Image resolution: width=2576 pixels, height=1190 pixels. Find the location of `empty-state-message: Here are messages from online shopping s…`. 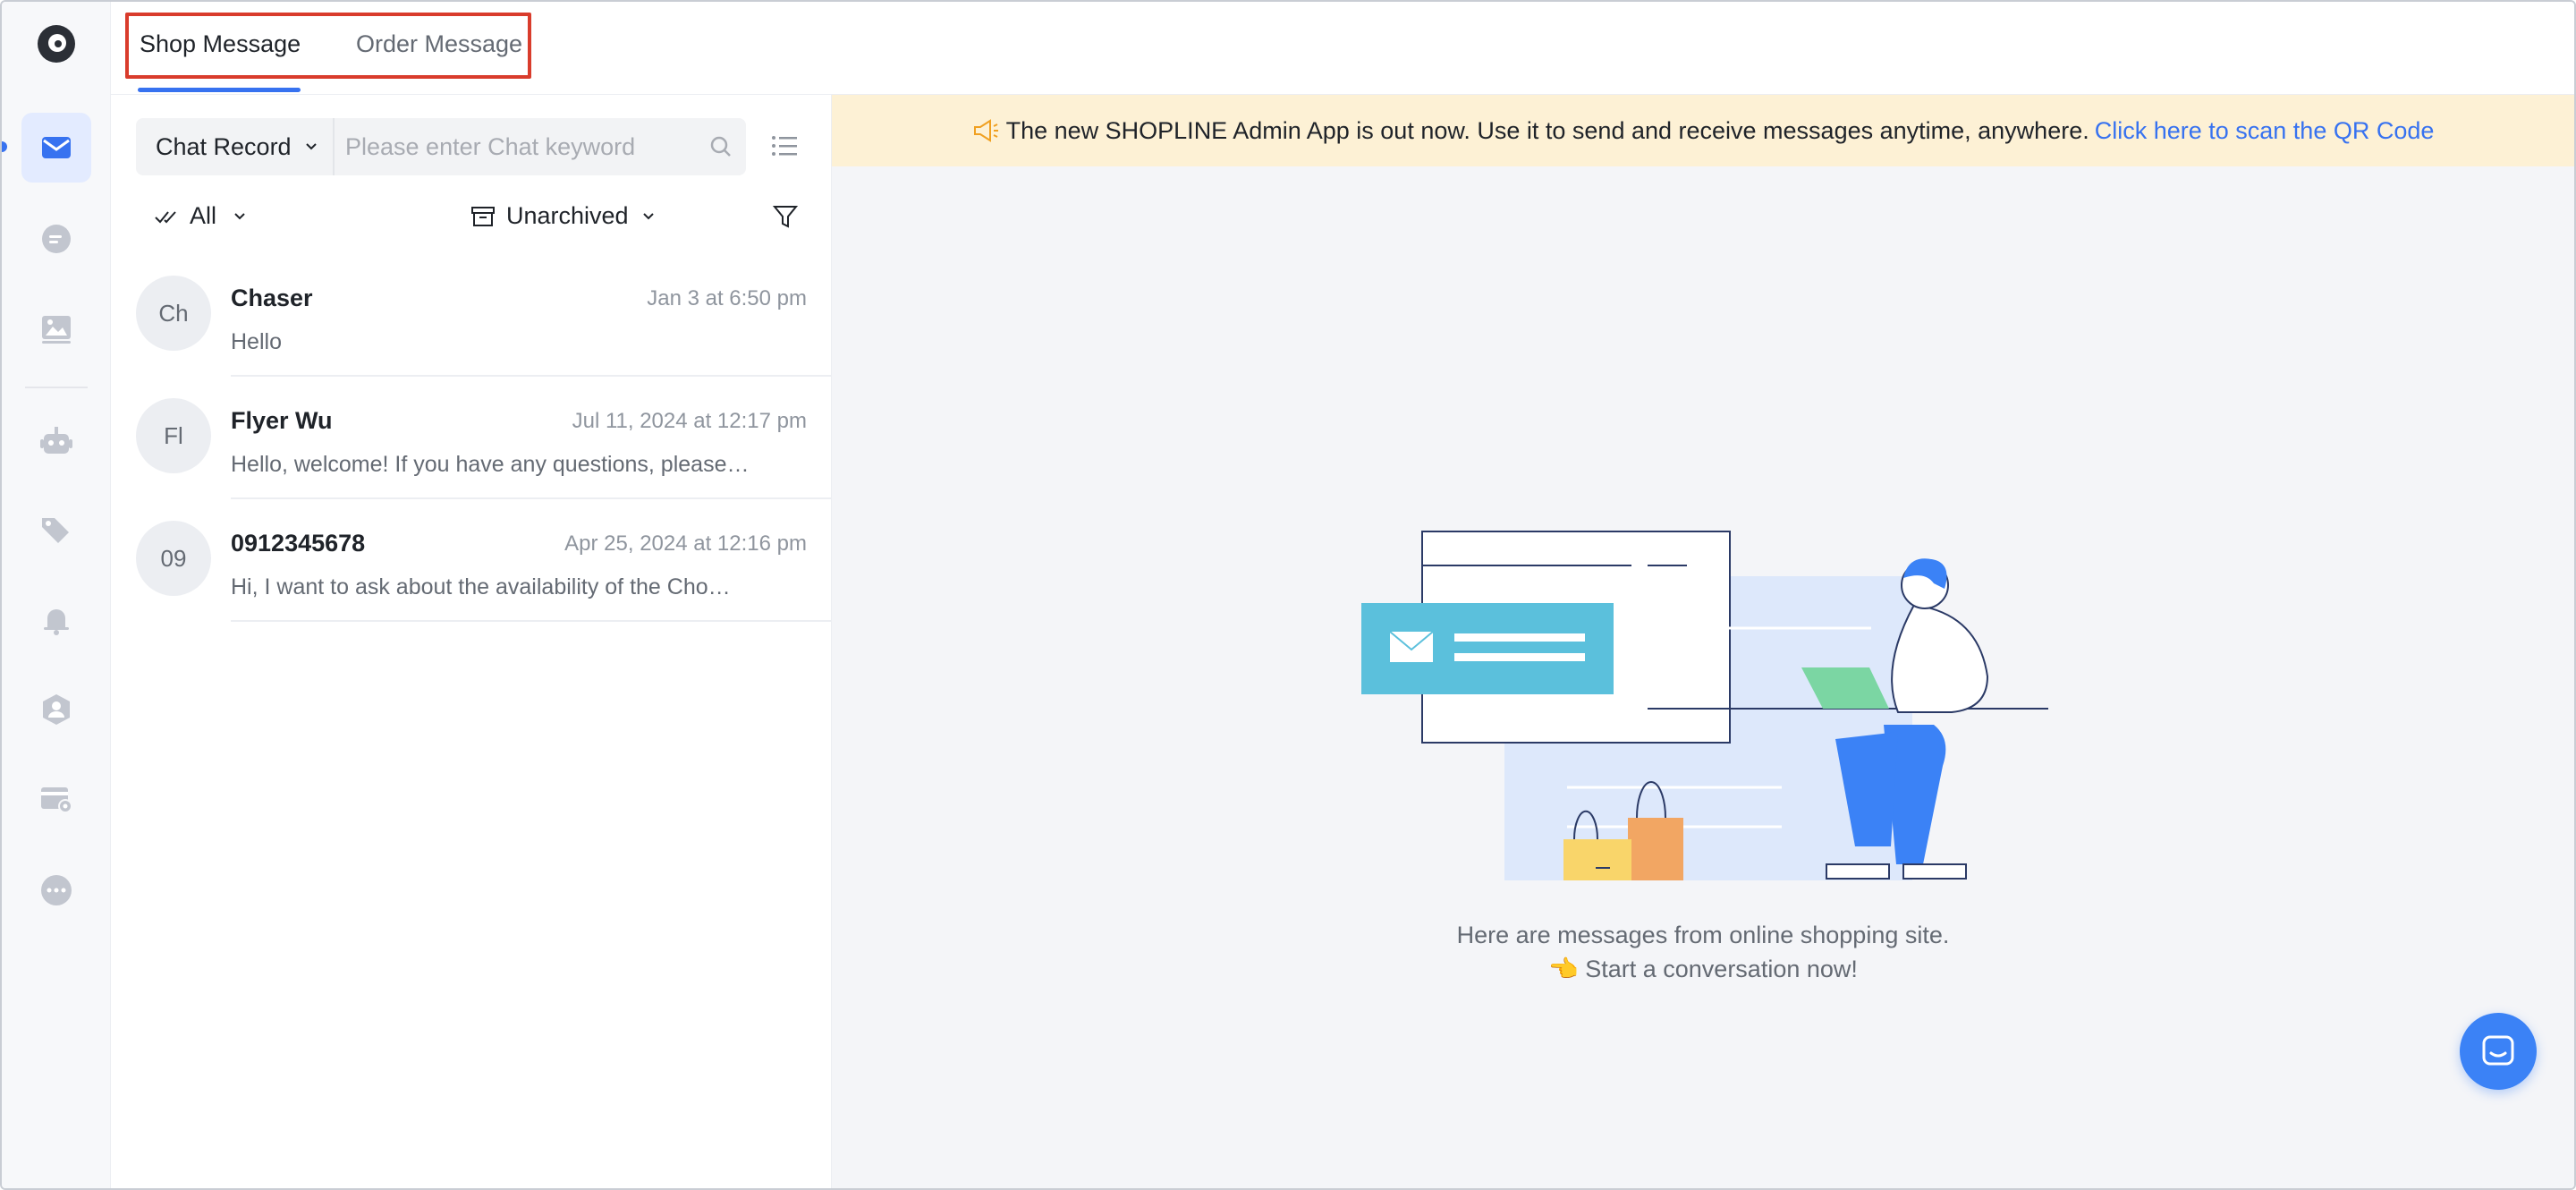

empty-state-message: Here are messages from online shopping s… is located at coordinates (1703, 952).